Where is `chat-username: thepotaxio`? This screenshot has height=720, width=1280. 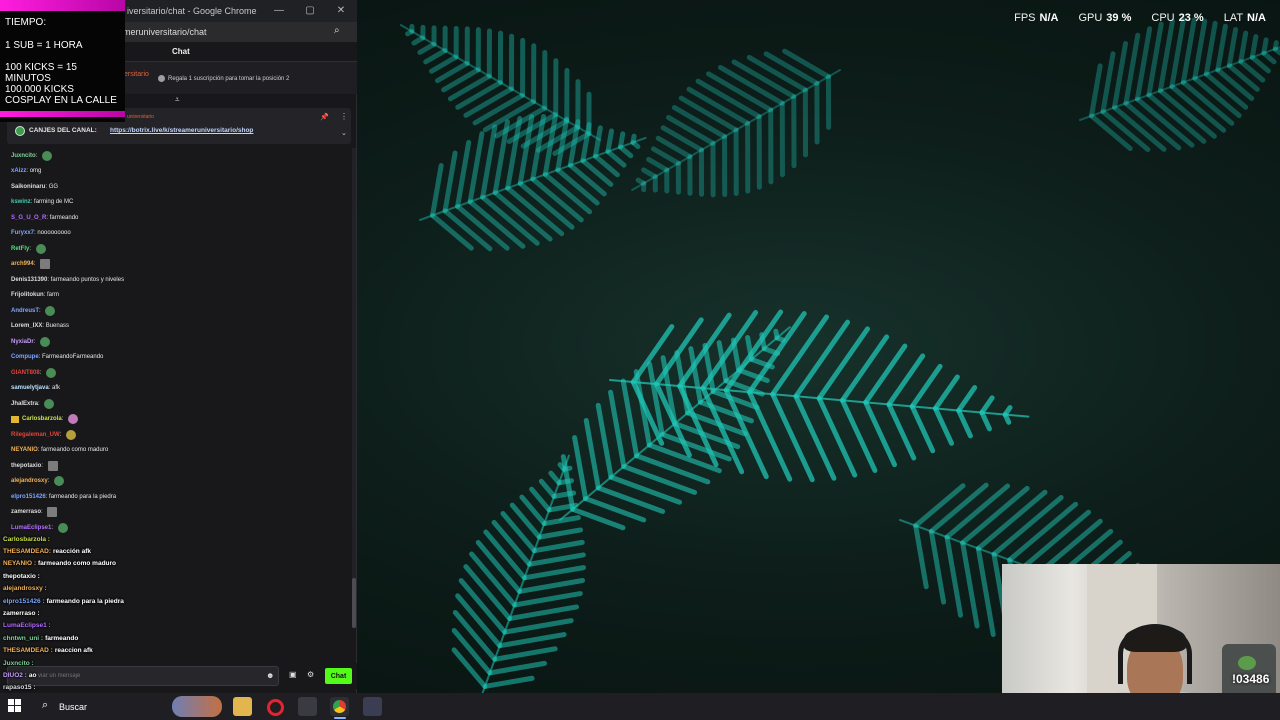
chat-username: thepotaxio is located at coordinates (26, 466).